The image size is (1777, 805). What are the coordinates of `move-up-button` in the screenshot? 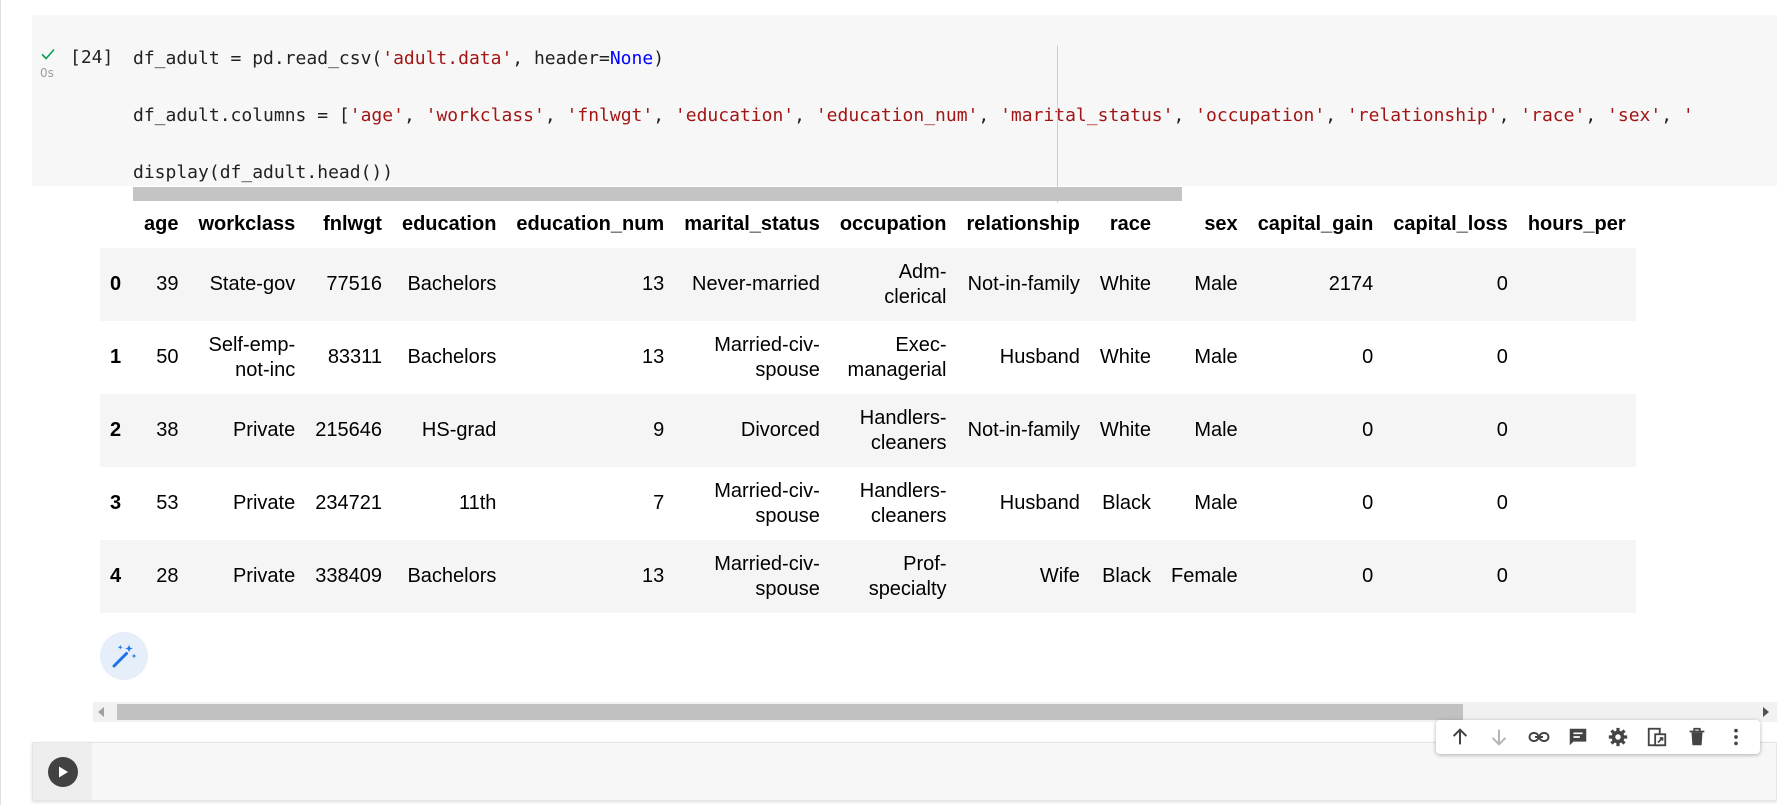 It's located at (1460, 737).